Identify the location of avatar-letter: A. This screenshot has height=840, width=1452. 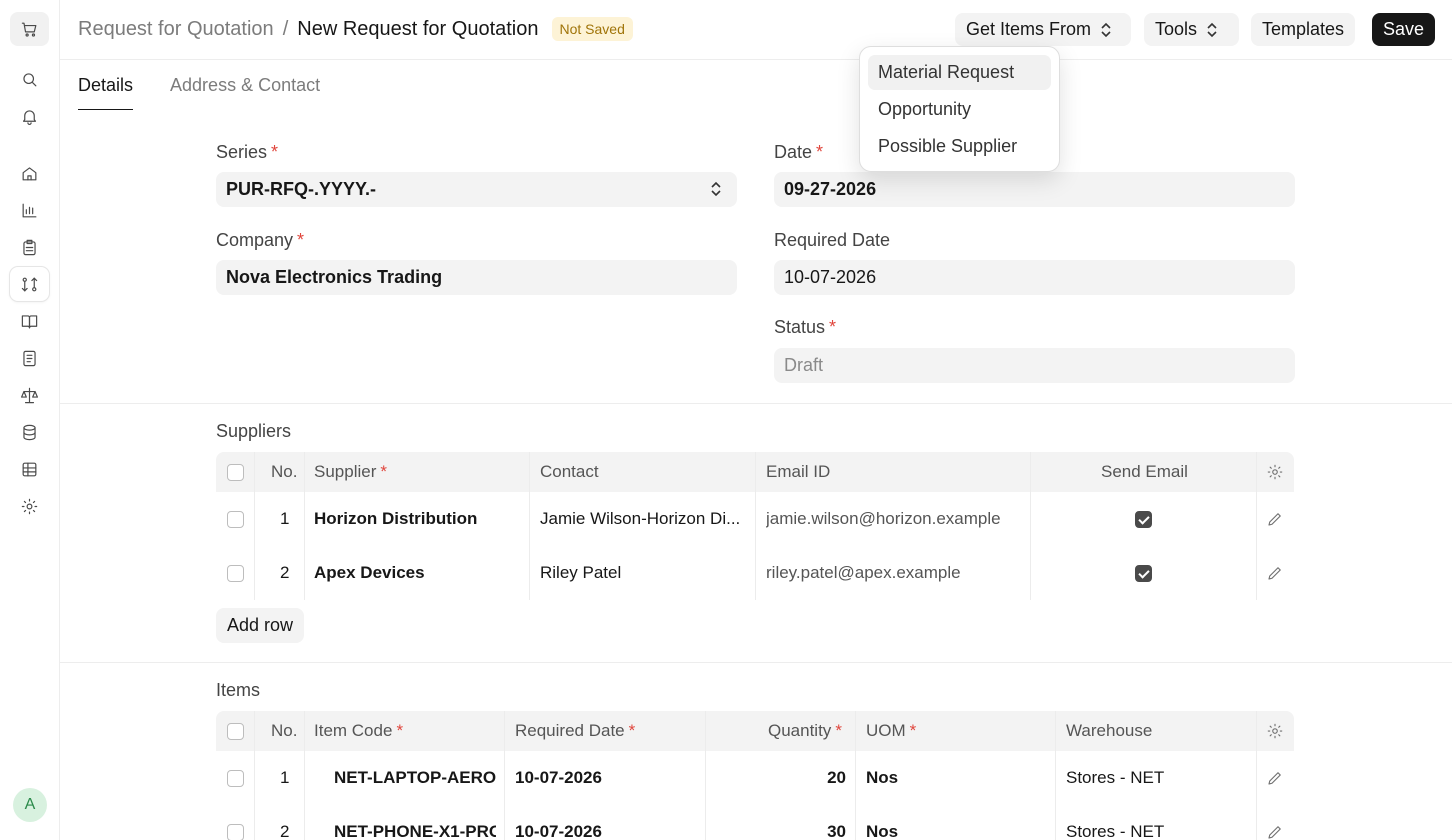
(30, 804).